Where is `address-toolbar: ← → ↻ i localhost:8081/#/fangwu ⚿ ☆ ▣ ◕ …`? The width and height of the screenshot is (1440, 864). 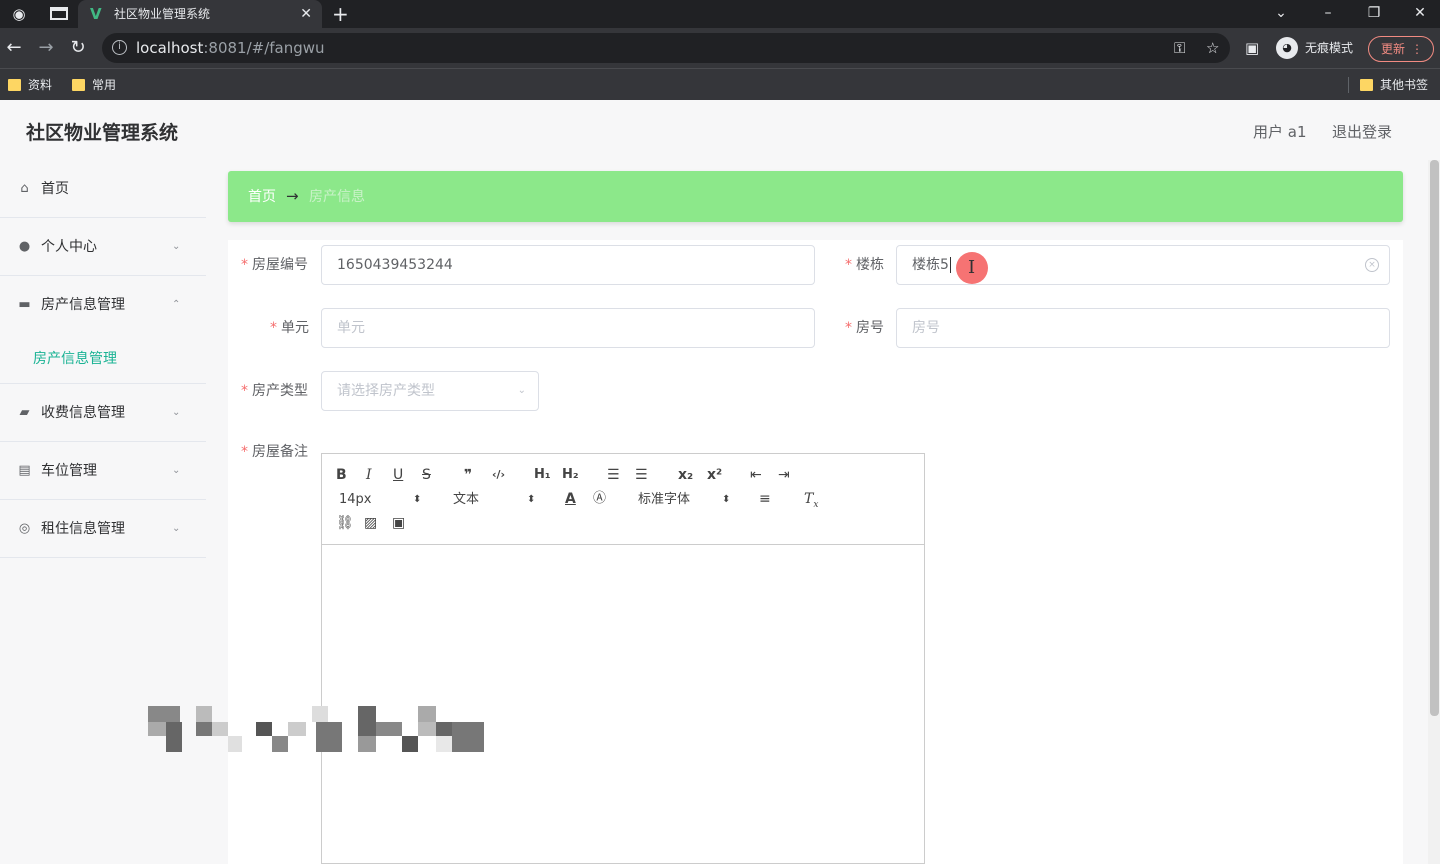
address-toolbar: ← → ↻ i localhost:8081/#/fangwu ⚿ ☆ ▣ ◕ … is located at coordinates (720, 48).